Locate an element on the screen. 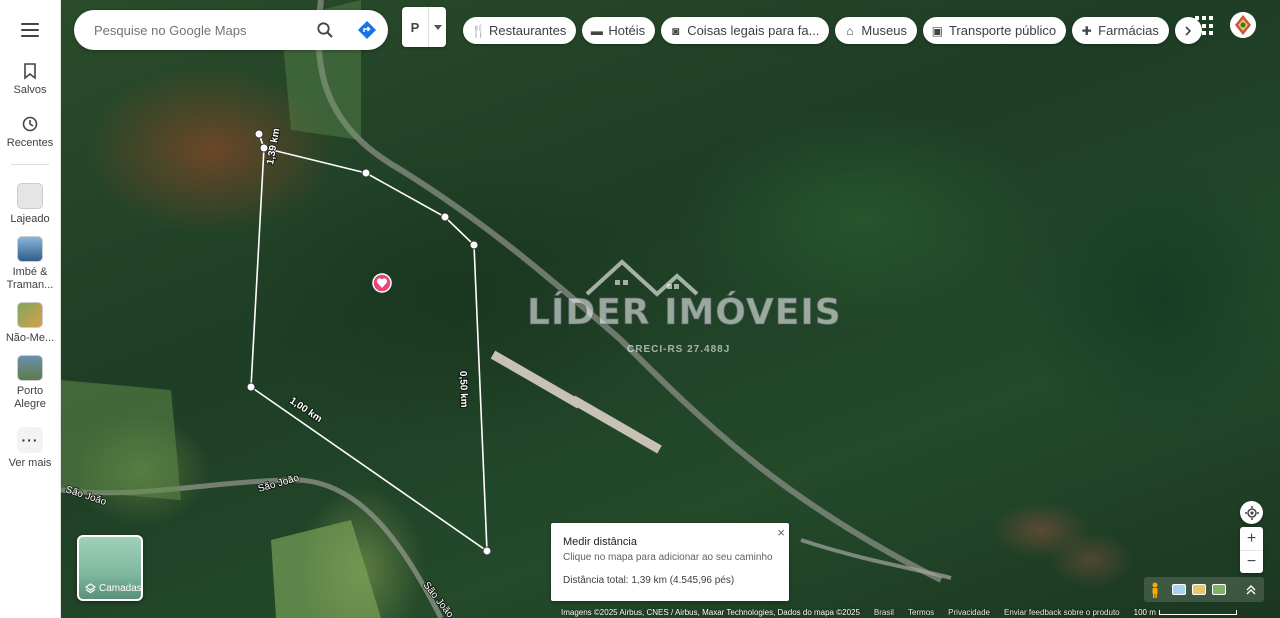  directions-icon is located at coordinates (367, 30).